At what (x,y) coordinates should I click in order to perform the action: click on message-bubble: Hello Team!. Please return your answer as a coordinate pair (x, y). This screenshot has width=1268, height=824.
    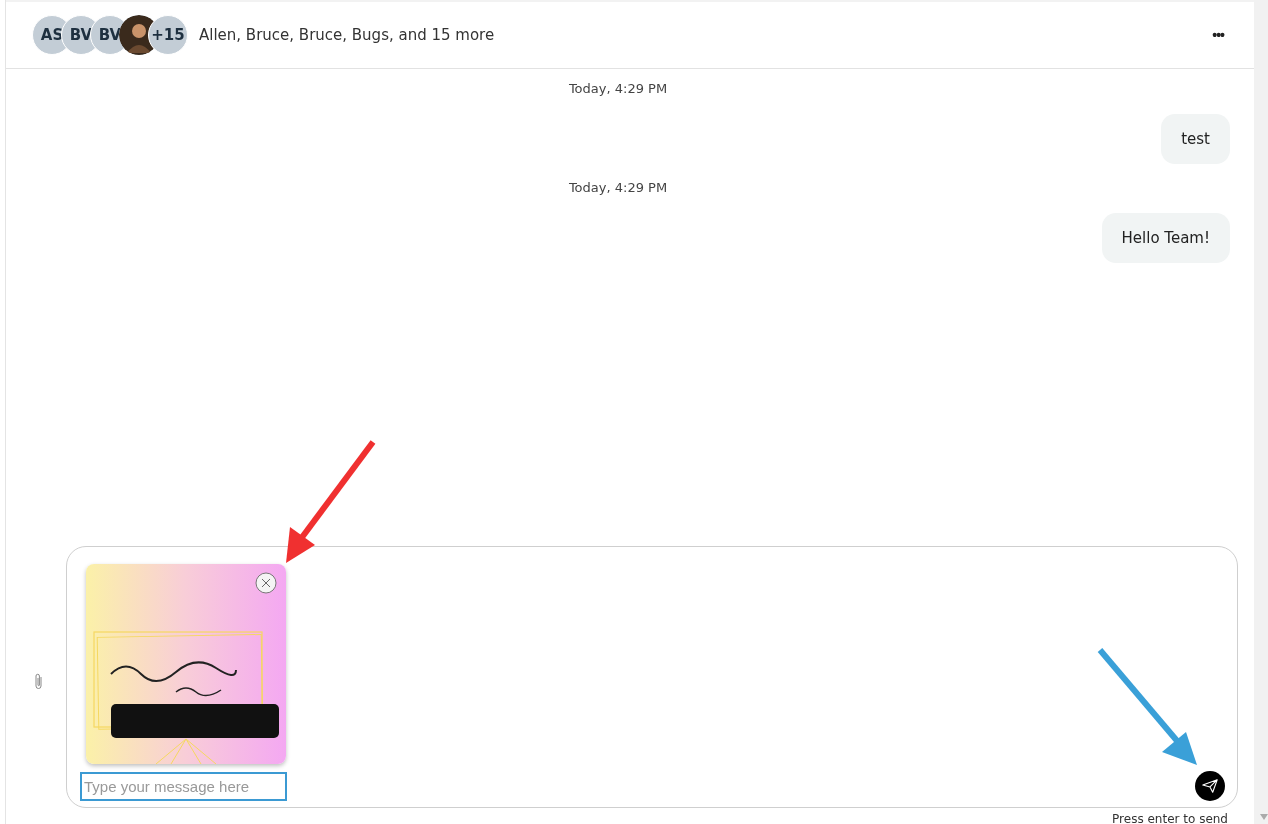
    Looking at the image, I should click on (1165, 238).